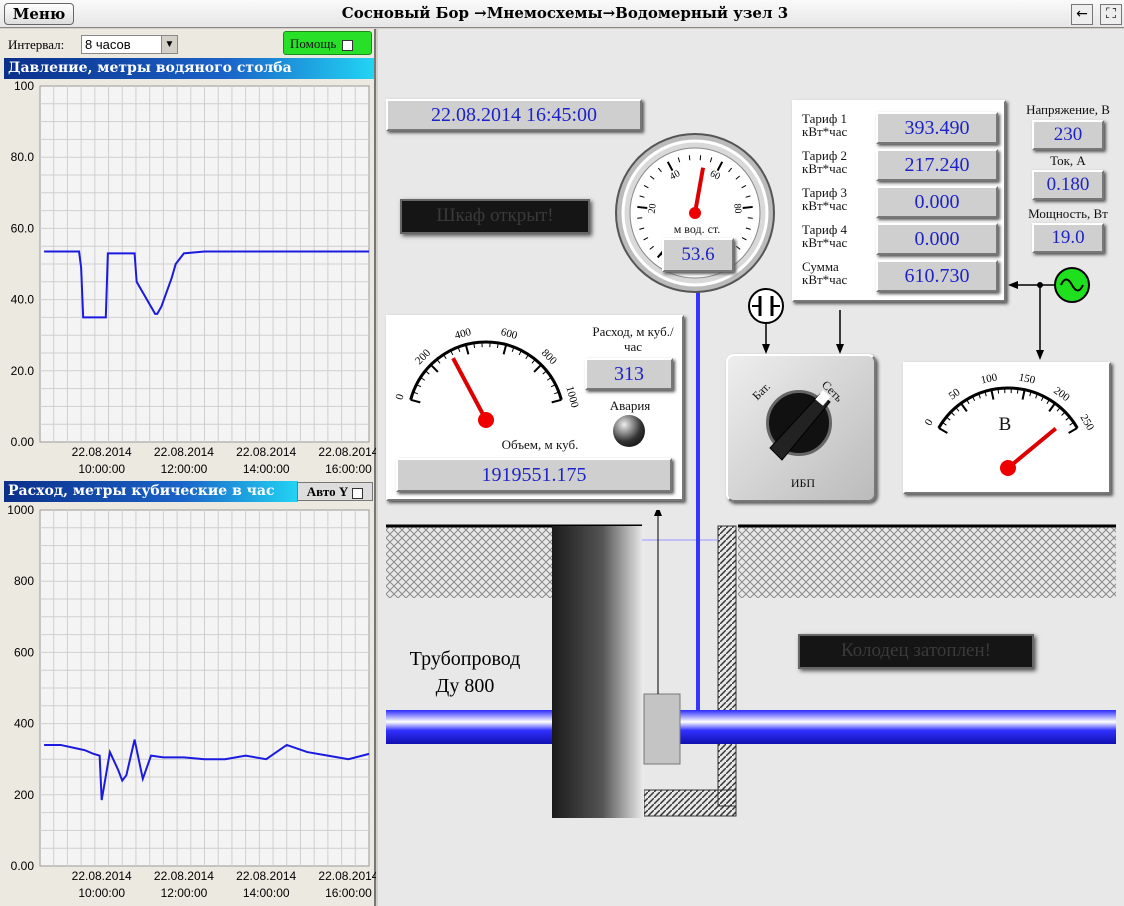  I want to click on pressure-chart-header: Давление, метры водяного столба, so click(189, 68).